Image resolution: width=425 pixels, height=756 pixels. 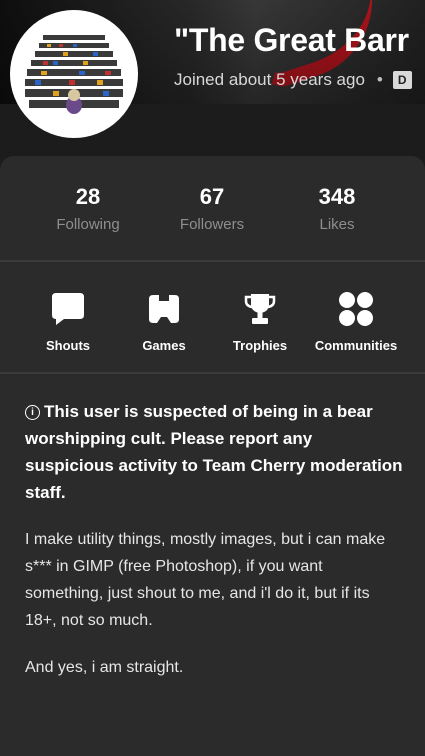 I want to click on nav-label: Shouts, so click(x=68, y=345).